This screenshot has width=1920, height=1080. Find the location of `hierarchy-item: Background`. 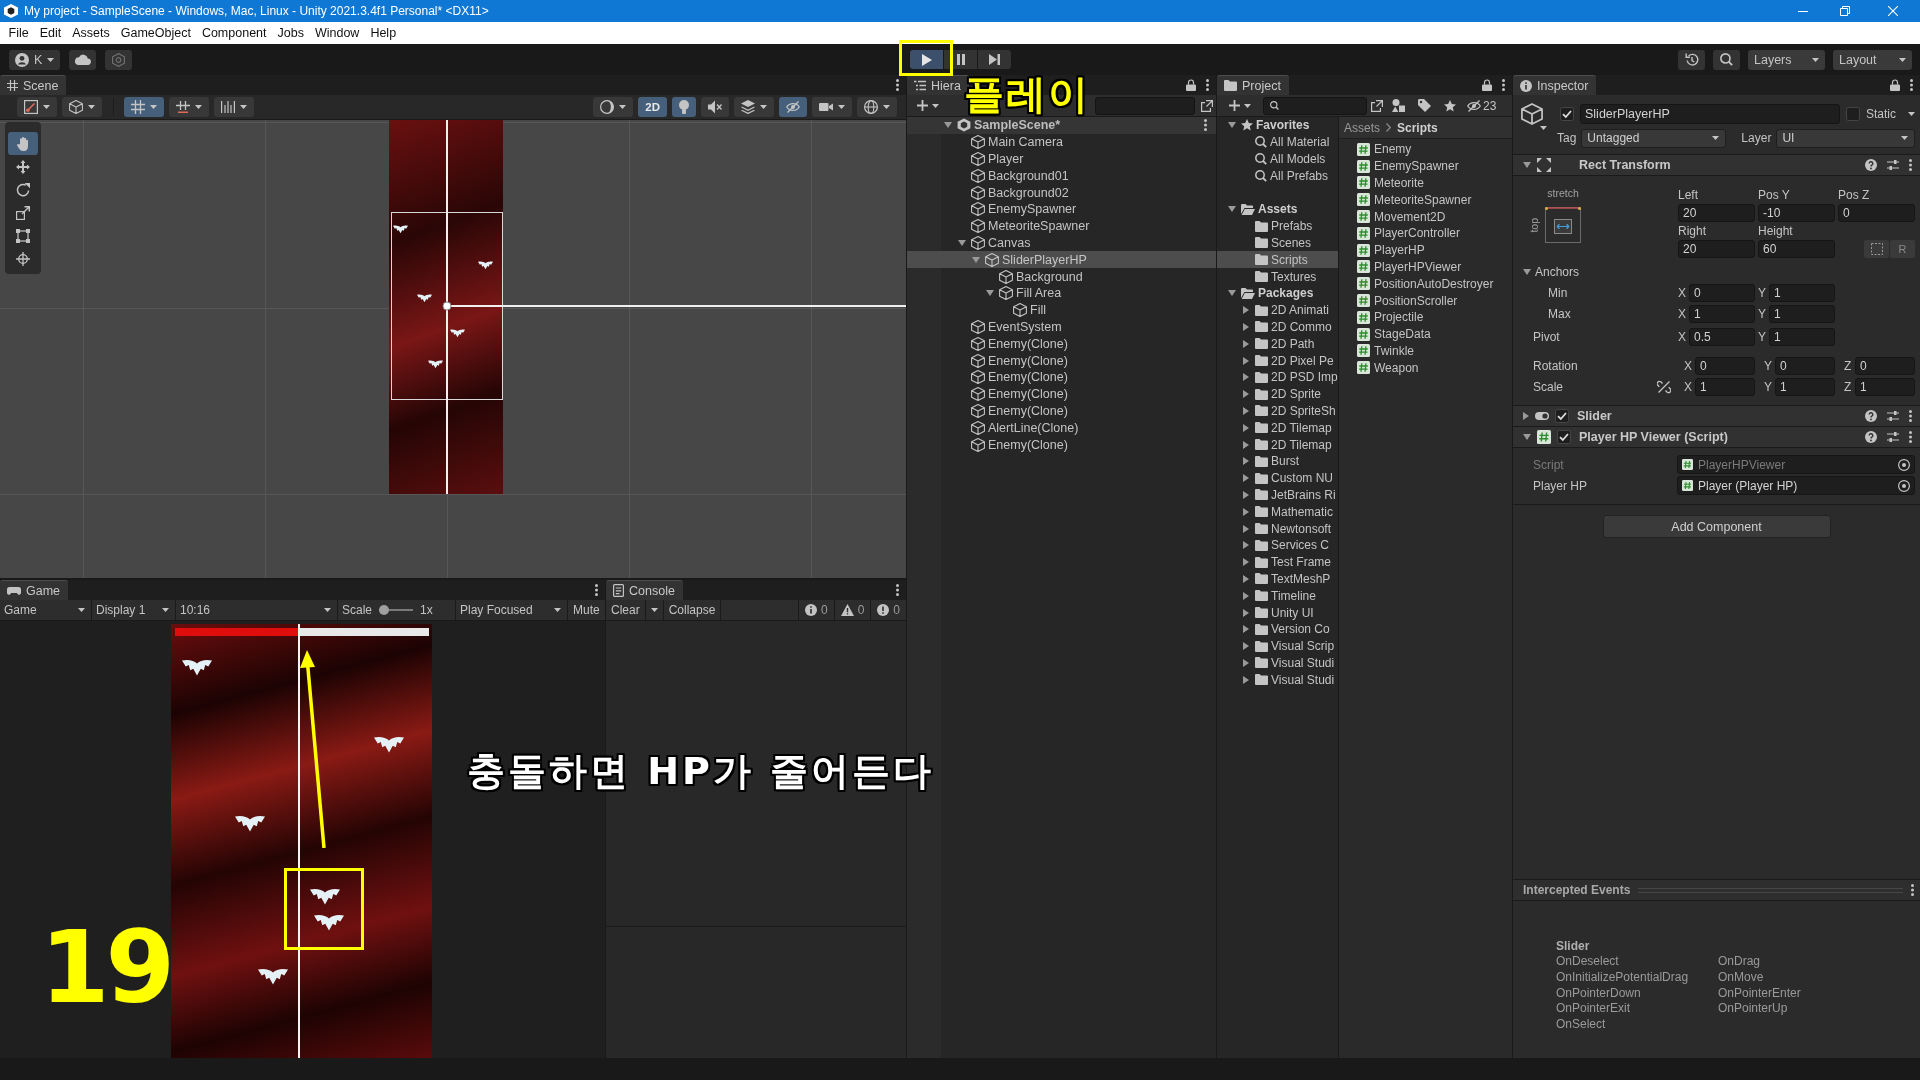

hierarchy-item: Background is located at coordinates (1061, 276).